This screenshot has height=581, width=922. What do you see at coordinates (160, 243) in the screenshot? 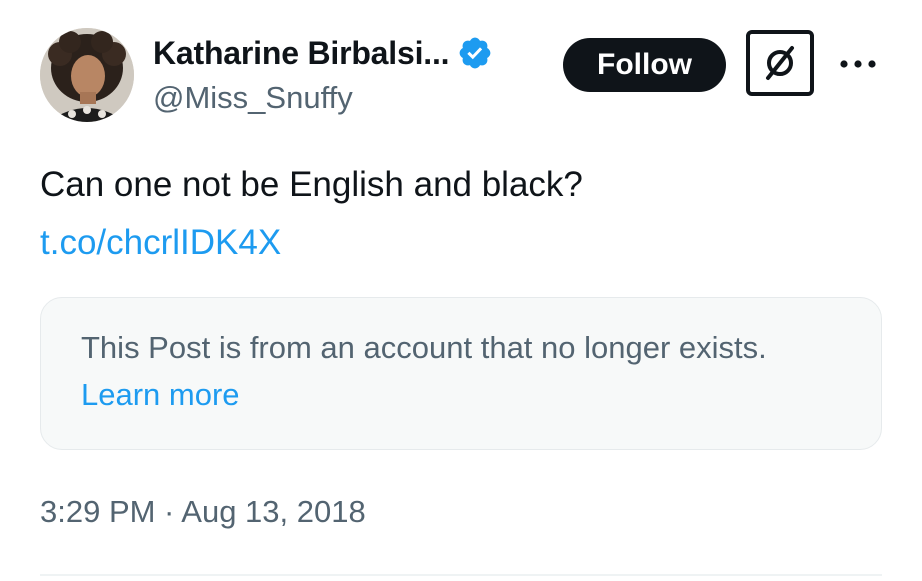
I see `tweet-link: t.co/chcrlIDK4X` at bounding box center [160, 243].